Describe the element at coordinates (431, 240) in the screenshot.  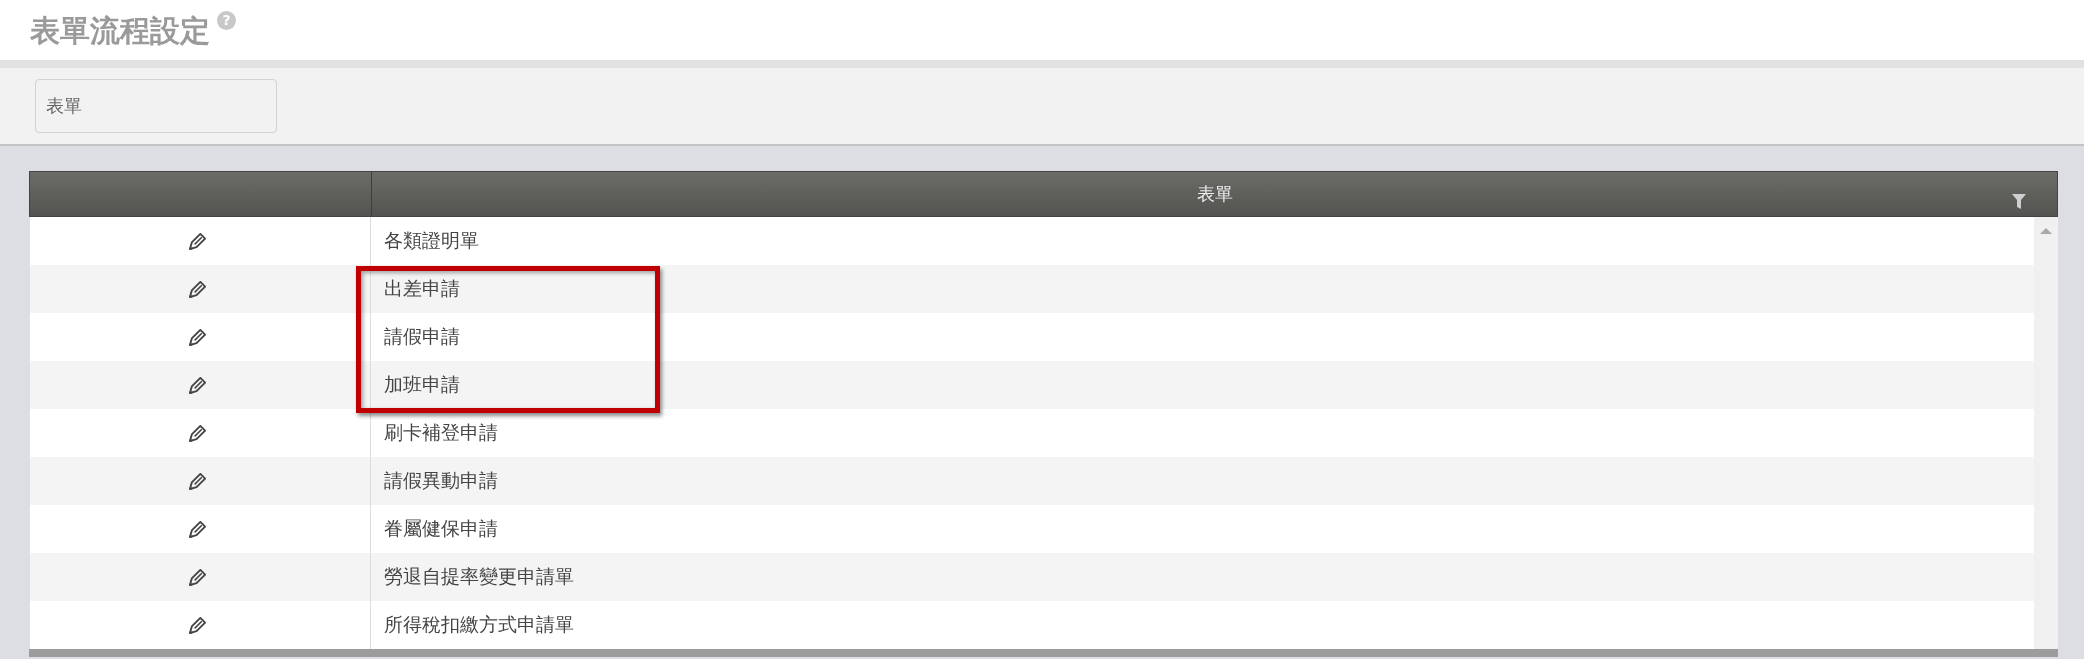
I see `form-name-cell-text: 各類證明單` at that location.